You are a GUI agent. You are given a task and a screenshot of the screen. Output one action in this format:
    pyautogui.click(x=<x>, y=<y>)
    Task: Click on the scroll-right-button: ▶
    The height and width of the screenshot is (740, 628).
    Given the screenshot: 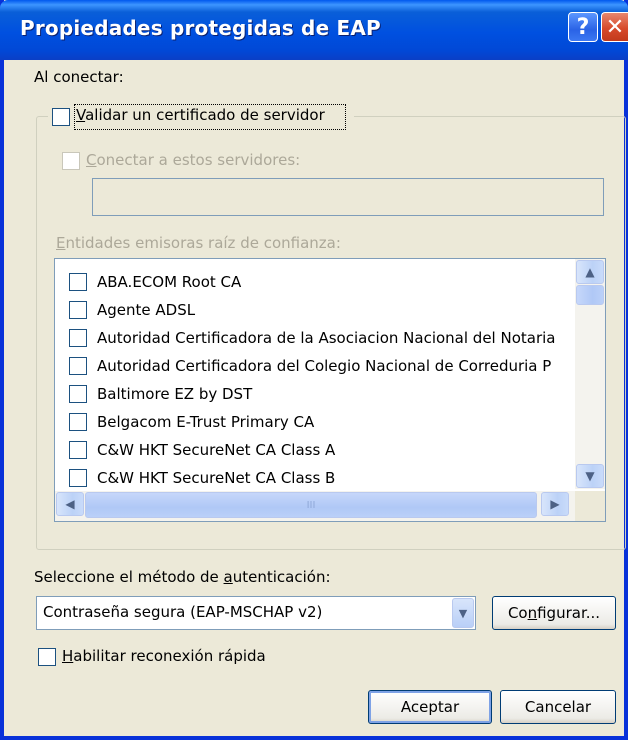 What is the action you would take?
    pyautogui.click(x=555, y=504)
    